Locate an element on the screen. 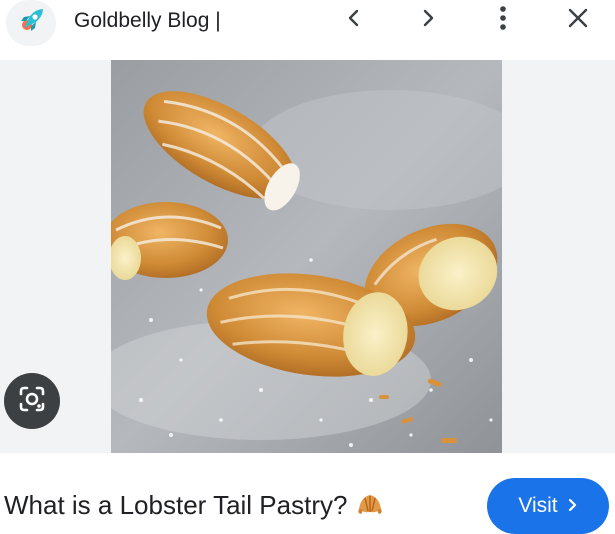  visit-button: Visit is located at coordinates (548, 506).